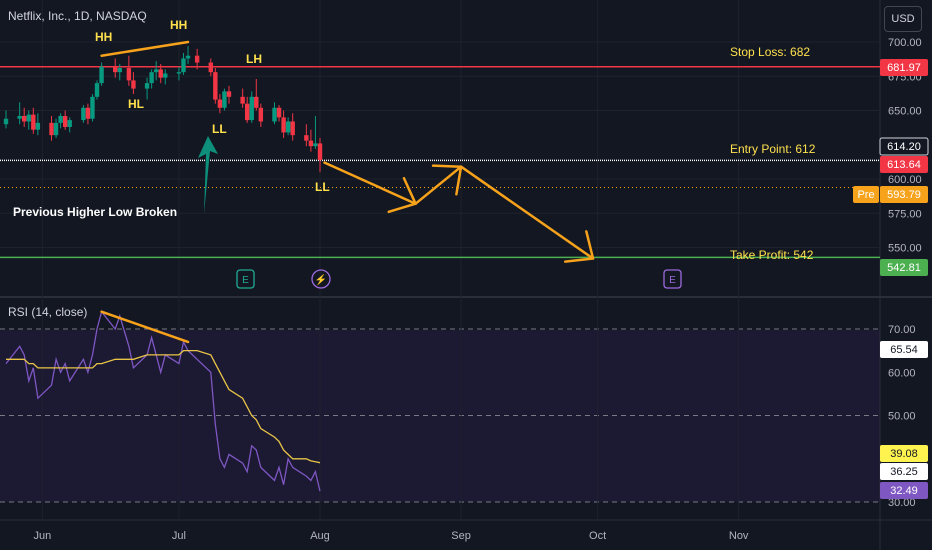 The image size is (932, 550). I want to click on rsi-value-tag: 65.54, so click(904, 349).